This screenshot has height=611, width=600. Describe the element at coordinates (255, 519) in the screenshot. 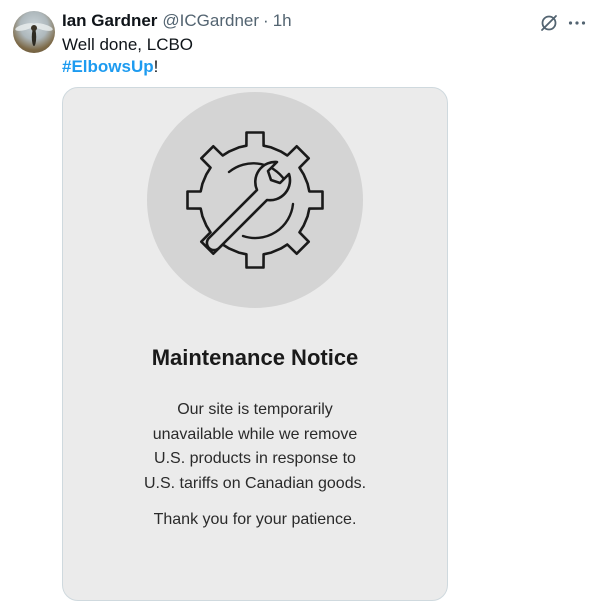

I see `card-thanks: Thank you for your patience.` at that location.